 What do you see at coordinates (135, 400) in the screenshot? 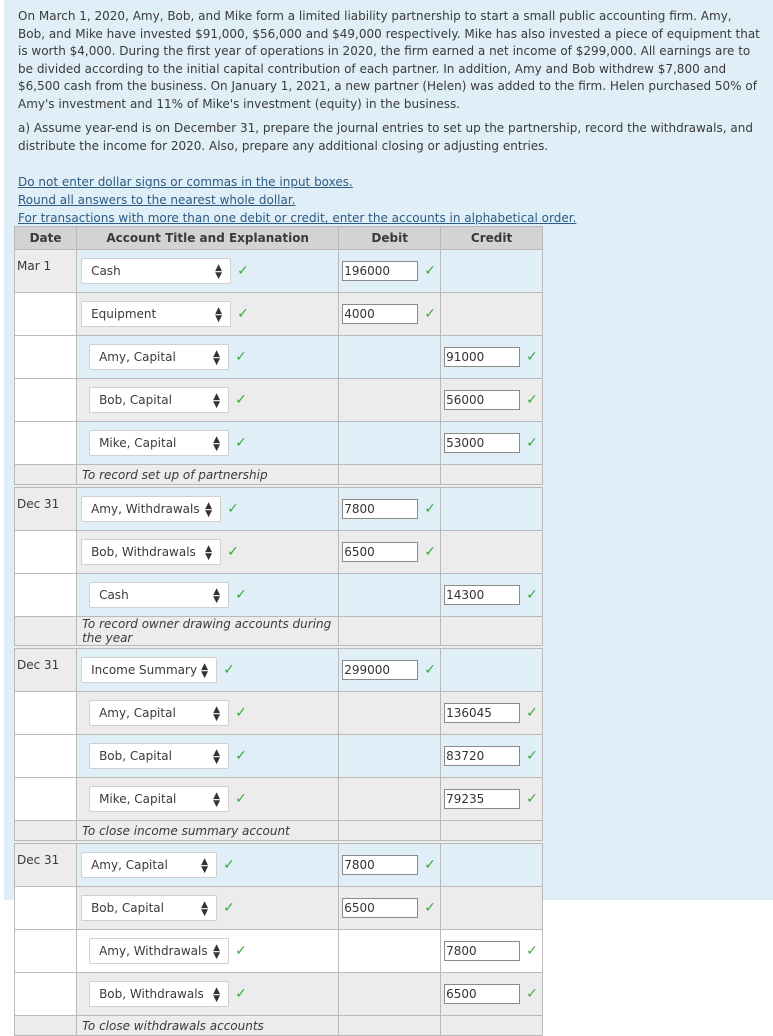
I see `account-select-value: Bob, Capital` at bounding box center [135, 400].